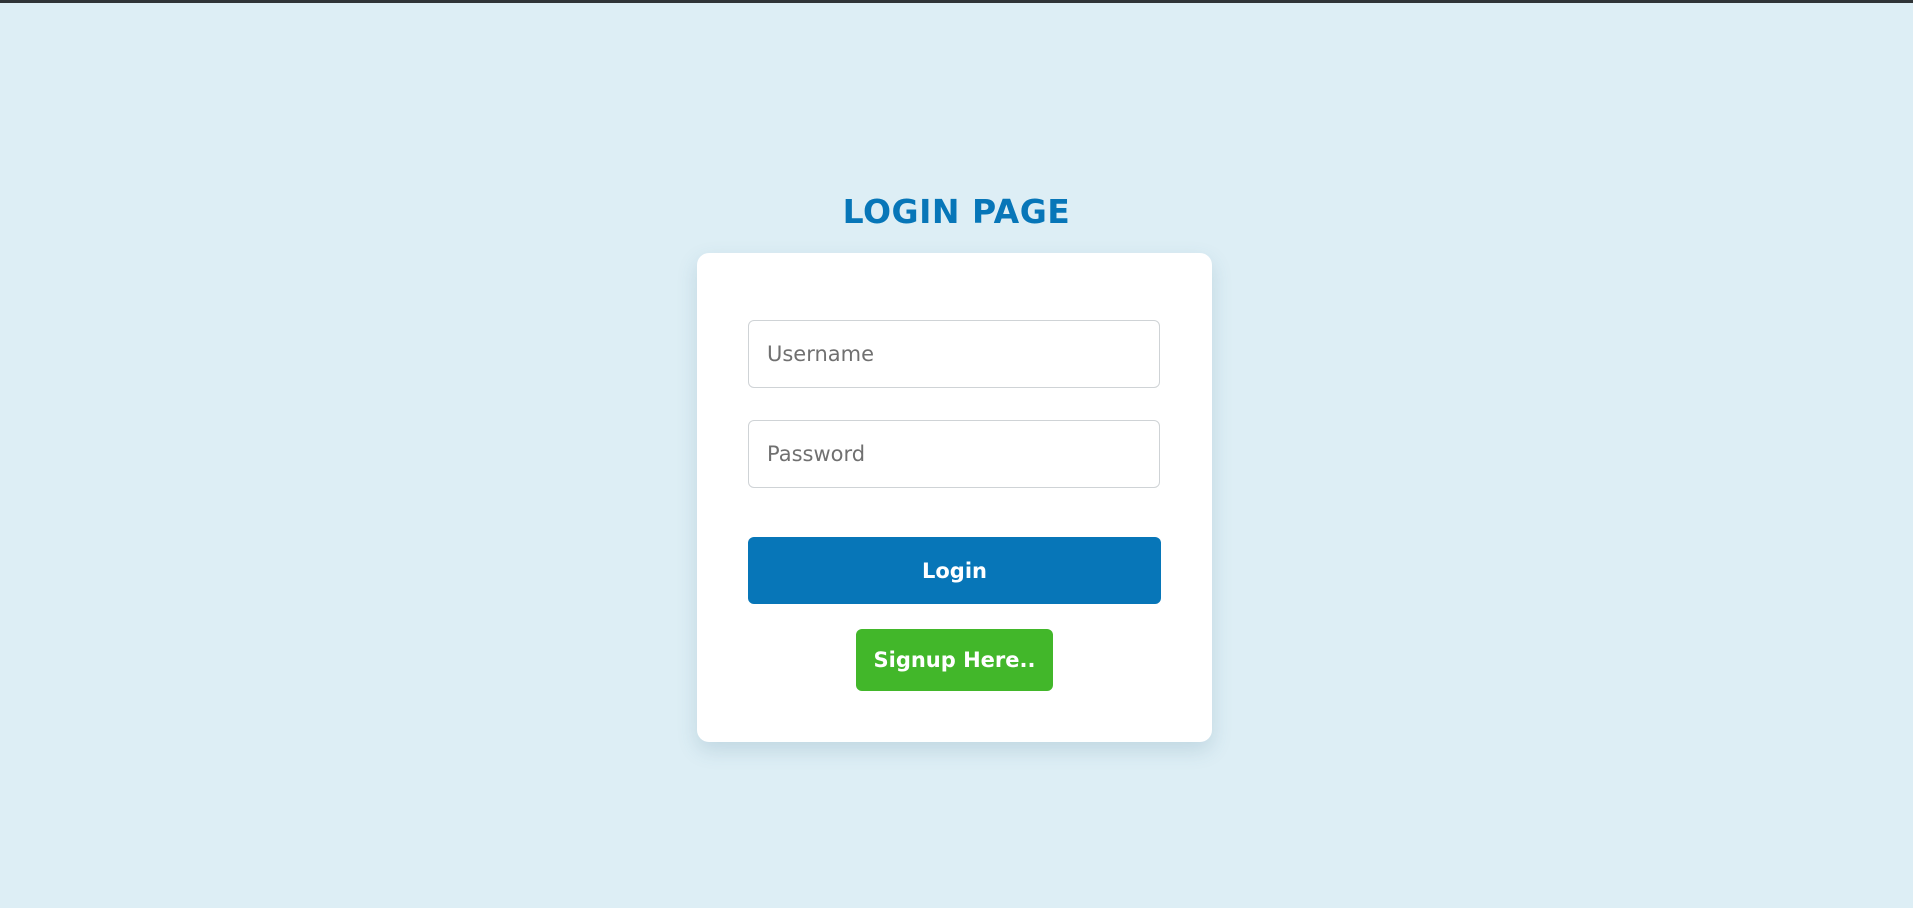 This screenshot has width=1913, height=908. Describe the element at coordinates (954, 497) in the screenshot. I see `login-card: Login Signup Here..` at that location.